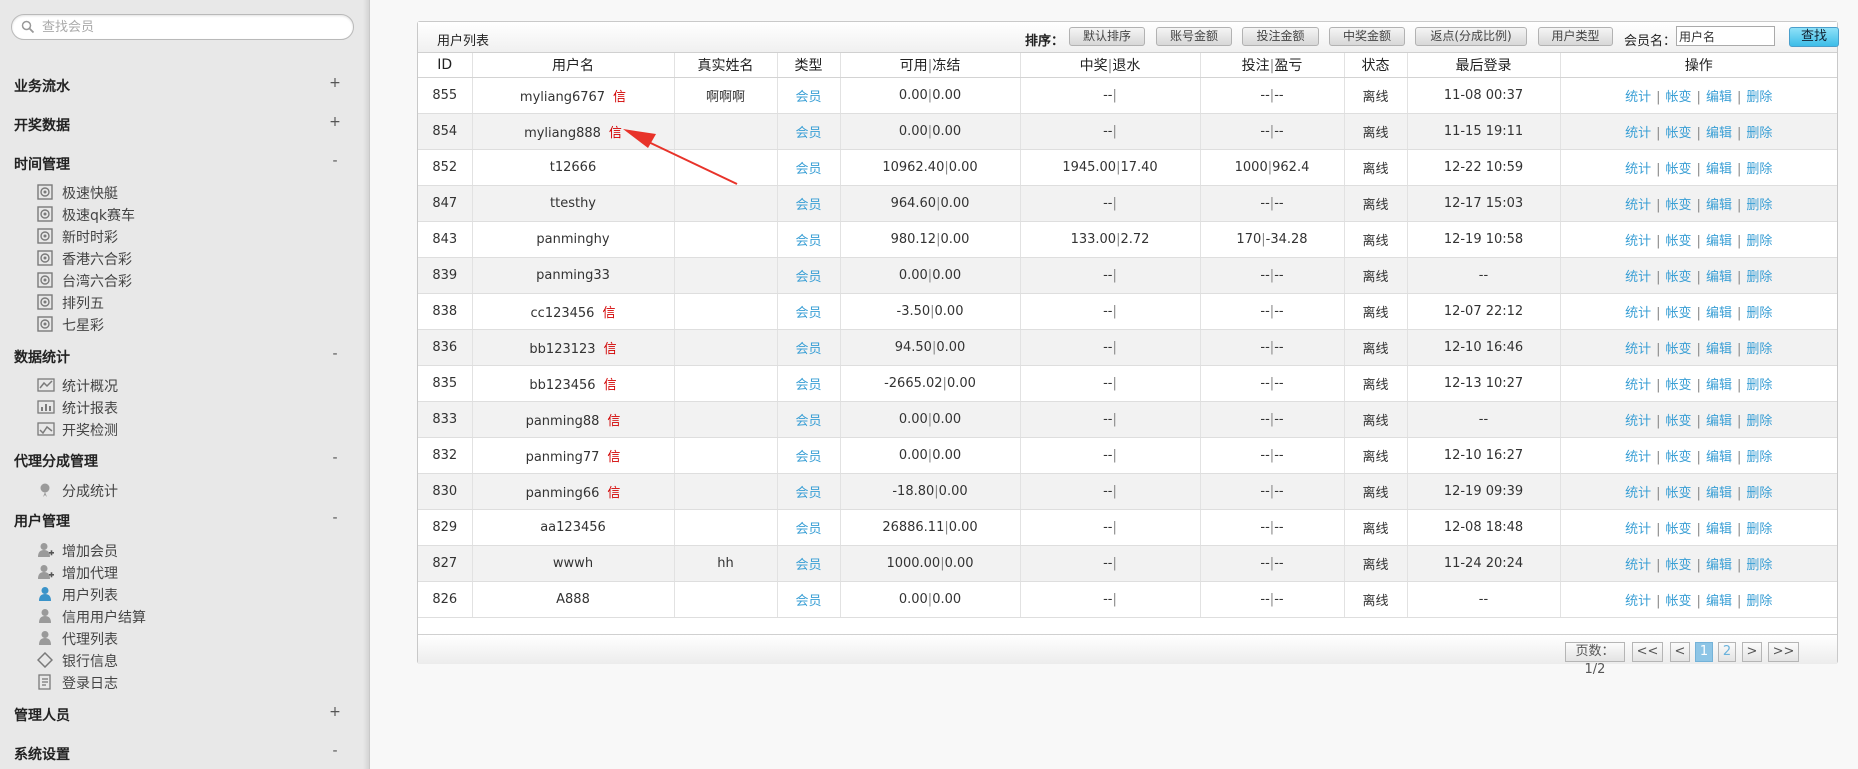  What do you see at coordinates (187, 192) in the screenshot?
I see `sidebar-item-time-0: 极速快艇` at bounding box center [187, 192].